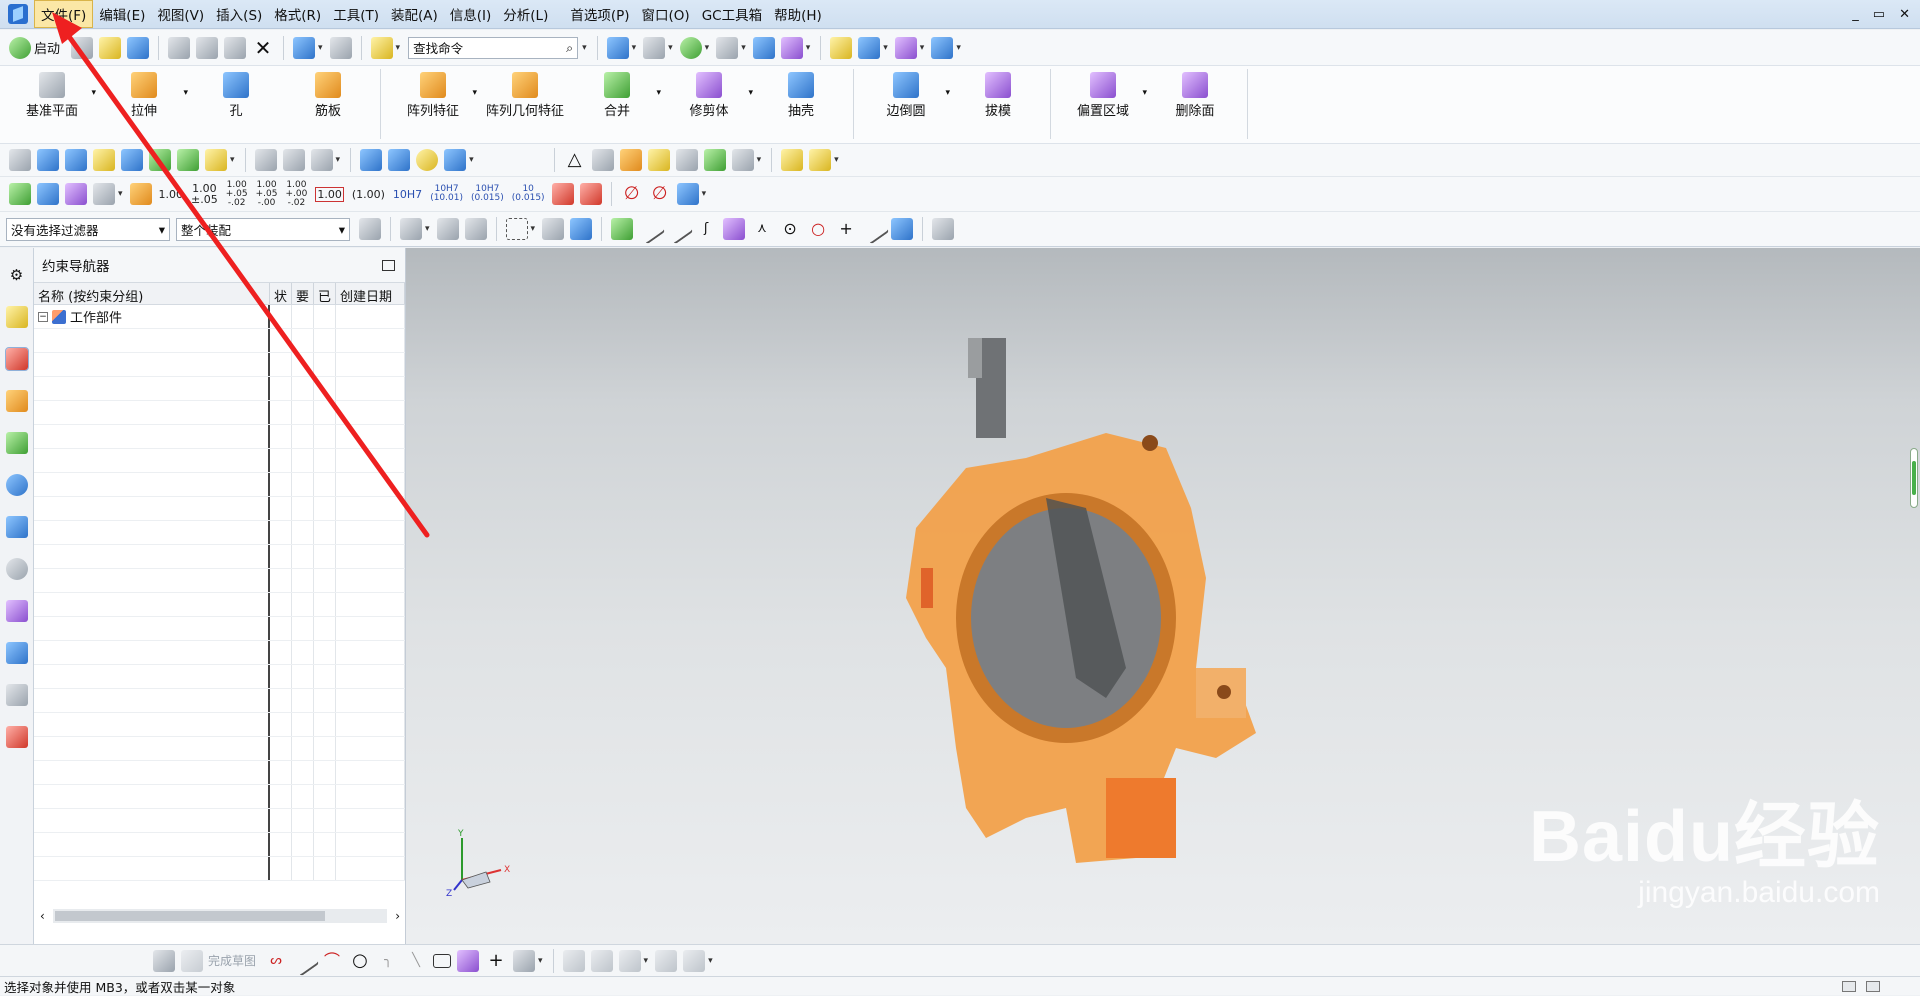 Image resolution: width=1920 pixels, height=996 pixels. Describe the element at coordinates (235, 47) in the screenshot. I see `paste-icon` at that location.